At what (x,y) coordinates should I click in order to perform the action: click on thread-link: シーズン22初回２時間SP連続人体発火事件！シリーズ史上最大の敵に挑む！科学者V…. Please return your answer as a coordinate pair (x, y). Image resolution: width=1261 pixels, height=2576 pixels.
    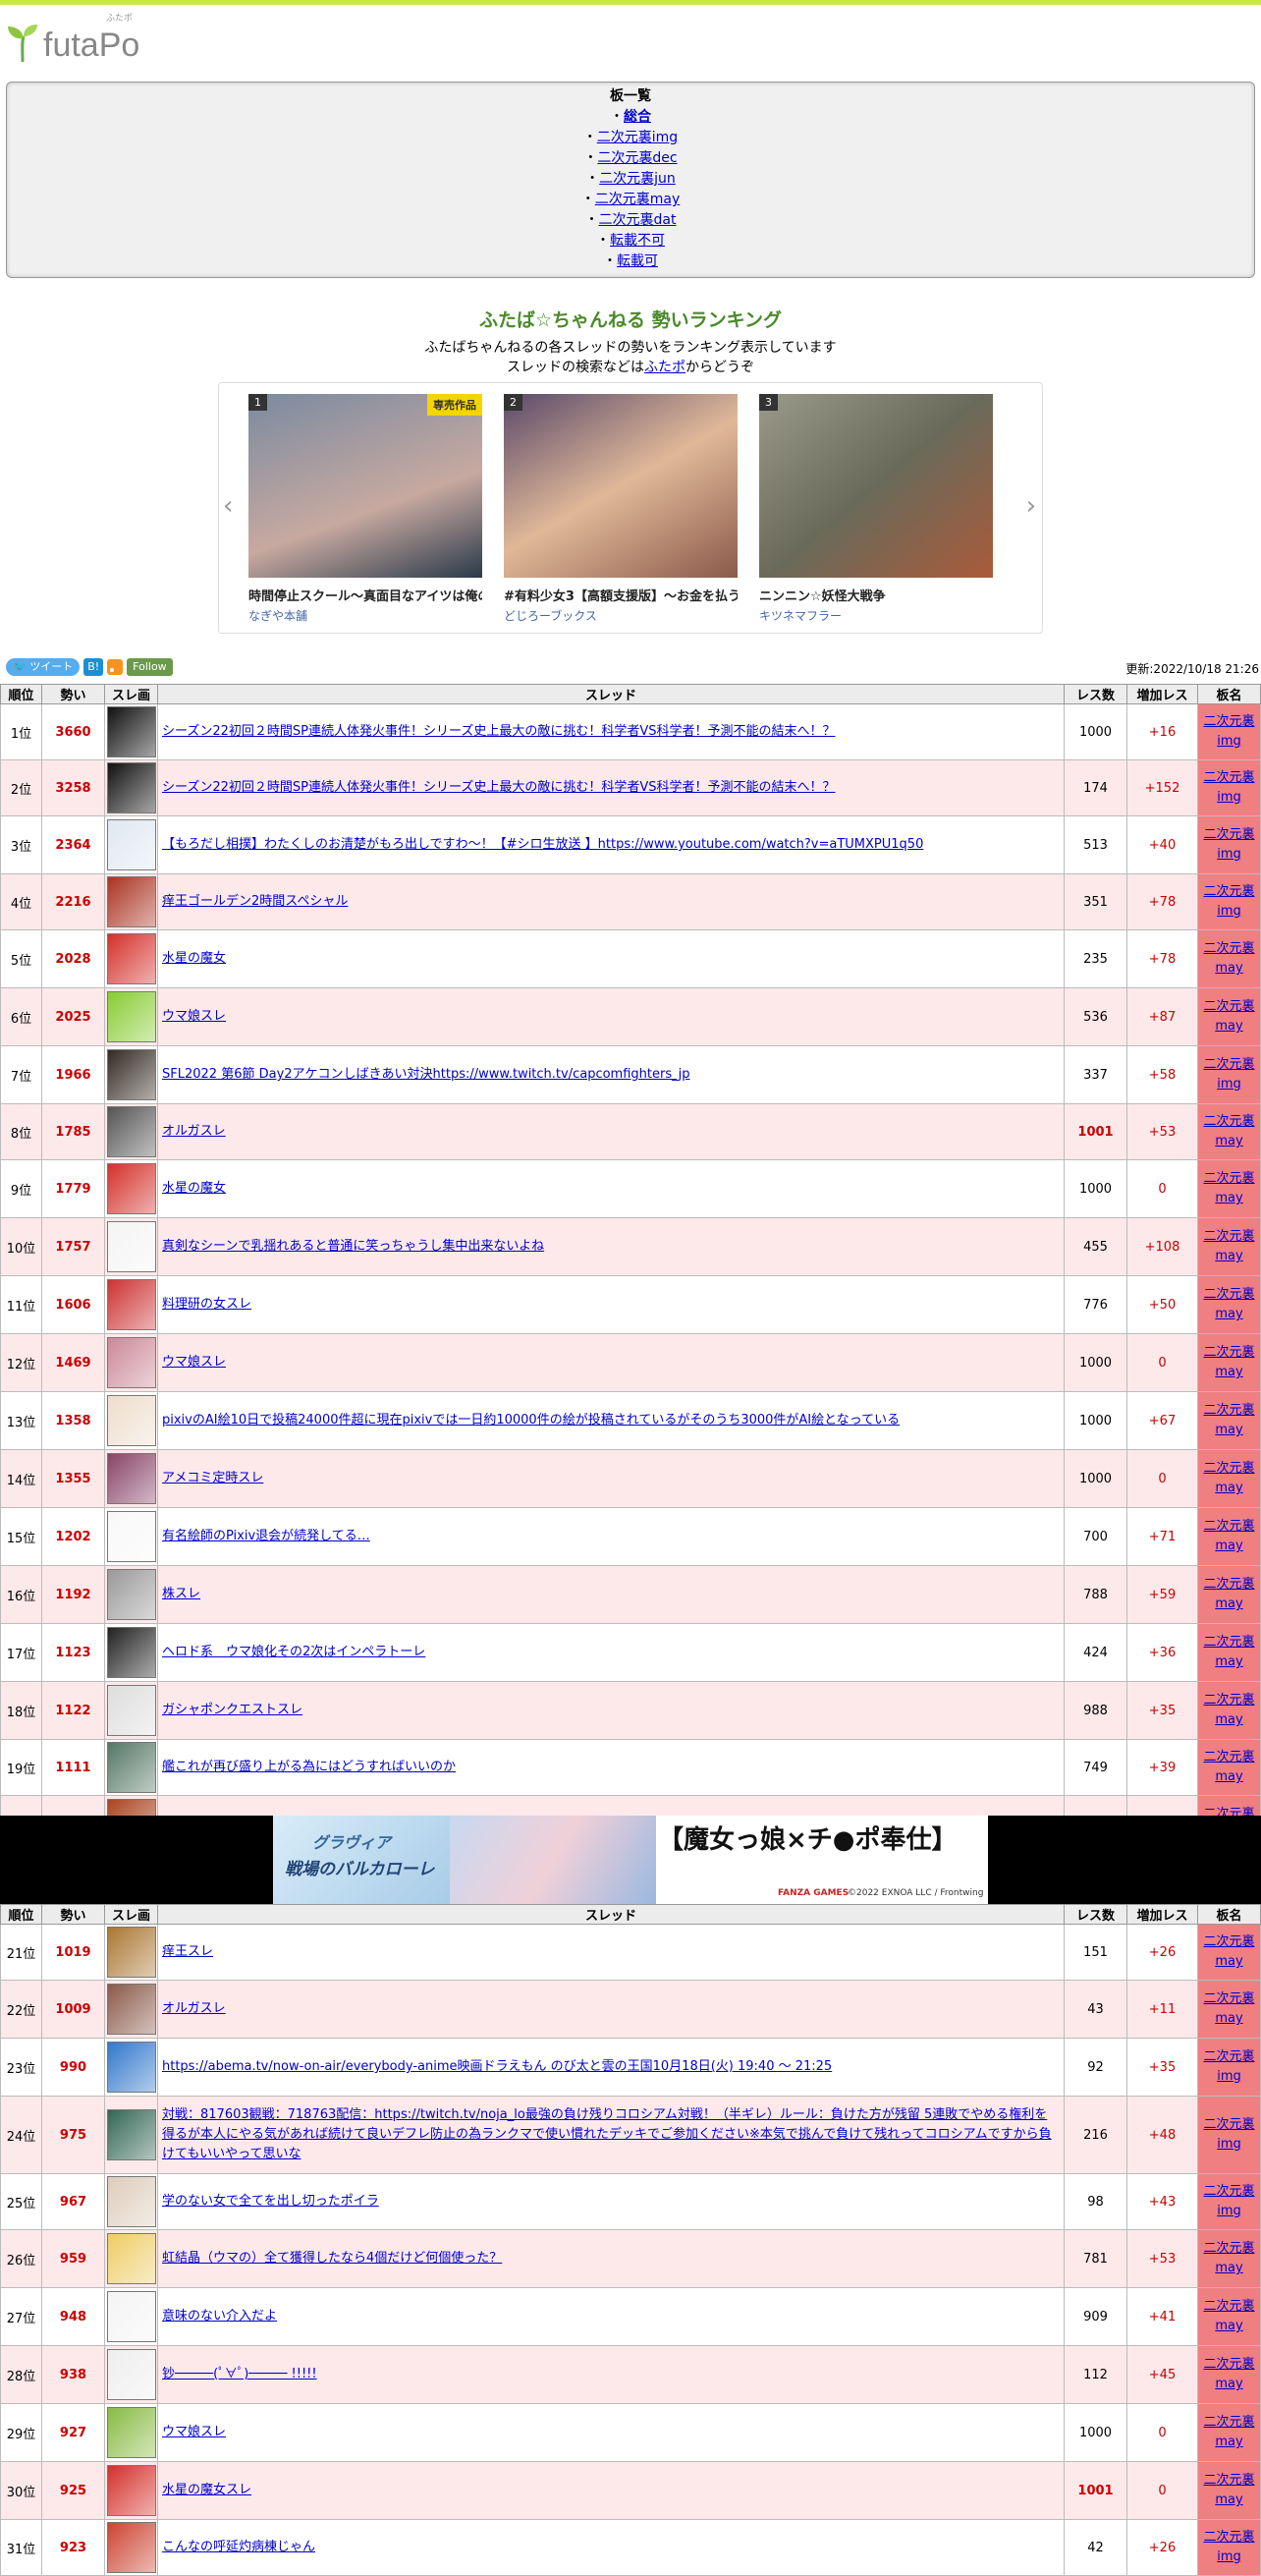
    Looking at the image, I should click on (498, 787).